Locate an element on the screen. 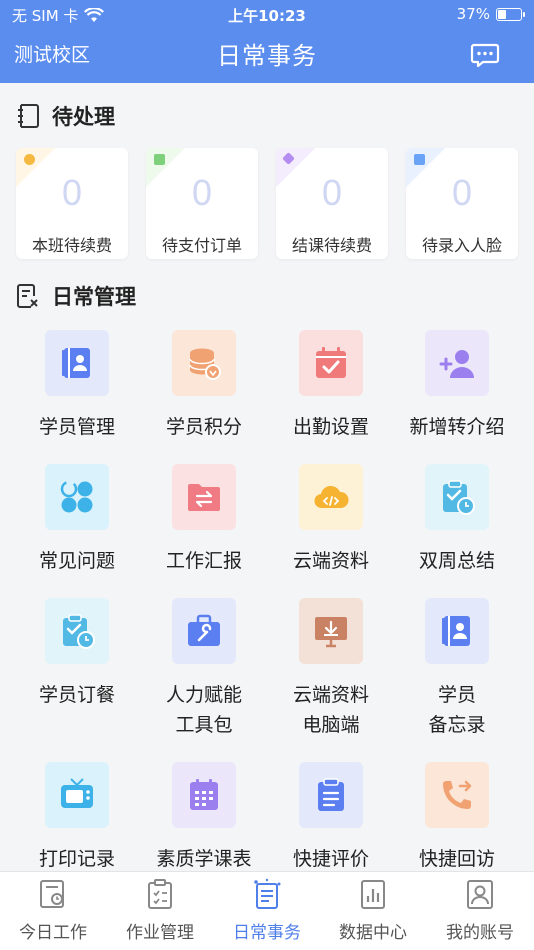  management-item-label: 常见问题 is located at coordinates (76, 561).